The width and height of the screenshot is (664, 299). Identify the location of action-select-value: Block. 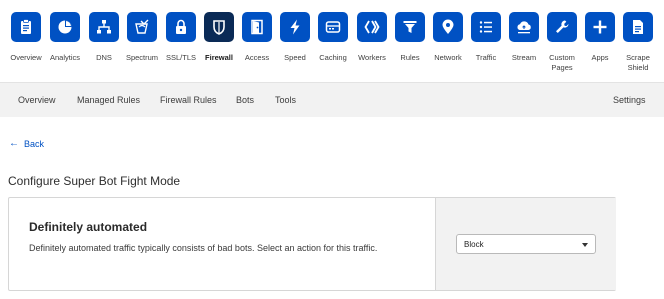
(474, 244).